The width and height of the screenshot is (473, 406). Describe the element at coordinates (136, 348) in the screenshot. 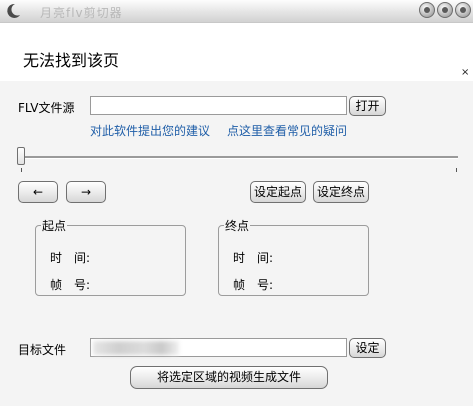

I see `redacted-path` at that location.